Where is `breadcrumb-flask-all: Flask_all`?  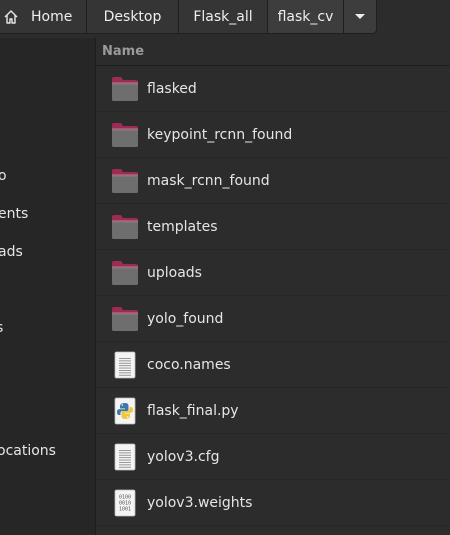
breadcrumb-flask-all: Flask_all is located at coordinates (223, 16).